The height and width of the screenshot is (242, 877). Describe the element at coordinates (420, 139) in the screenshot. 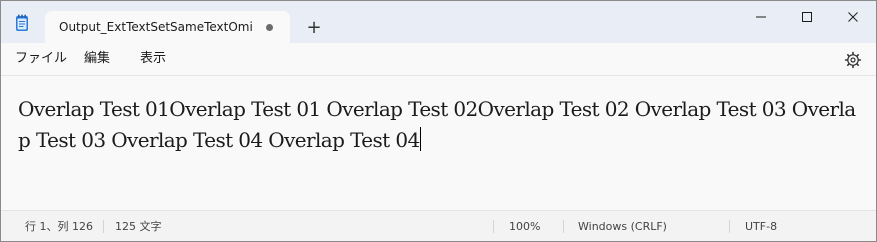

I see `text-caret` at that location.